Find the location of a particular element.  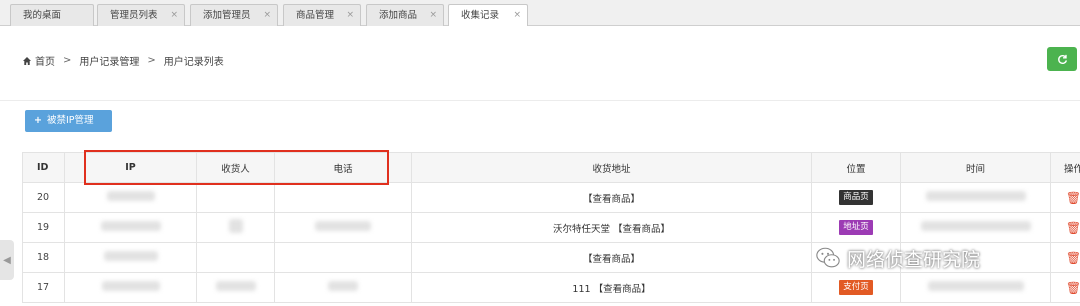

tab-label: 添加管理员 is located at coordinates (227, 15).